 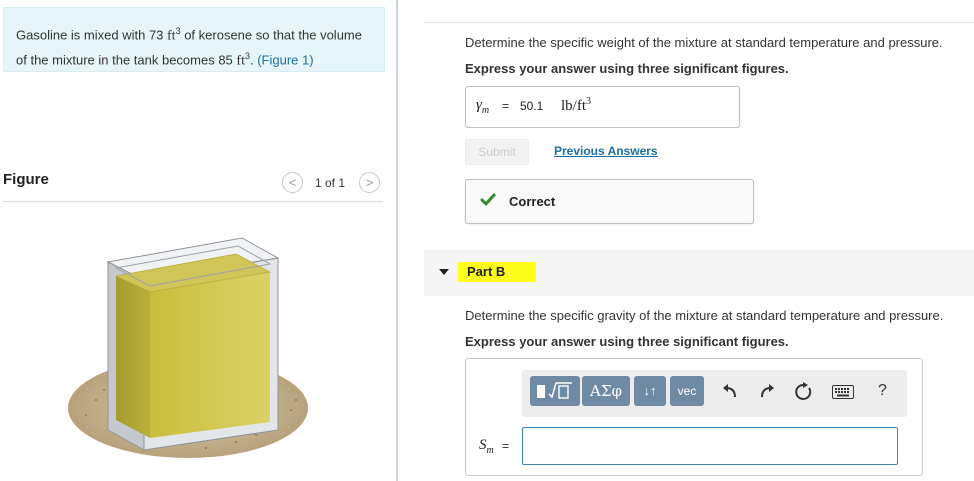 I want to click on part-a-unit-text: lb/ft, so click(x=573, y=106).